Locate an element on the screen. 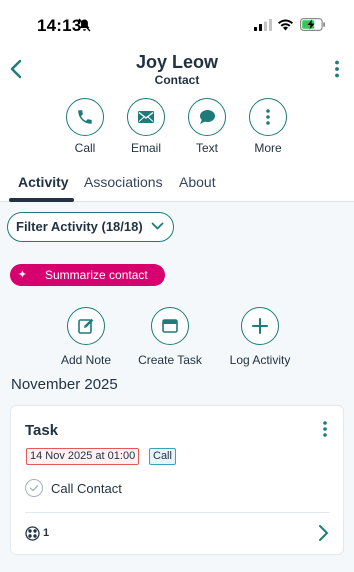 This screenshot has height=572, width=354. text-circle is located at coordinates (207, 117).